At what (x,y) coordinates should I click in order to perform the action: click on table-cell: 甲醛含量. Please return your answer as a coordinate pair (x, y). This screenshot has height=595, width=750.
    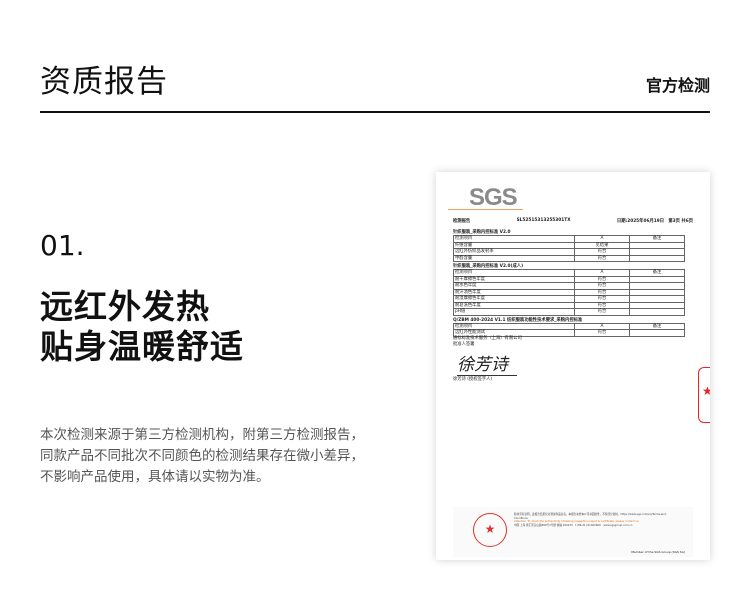
    Looking at the image, I should click on (514, 258).